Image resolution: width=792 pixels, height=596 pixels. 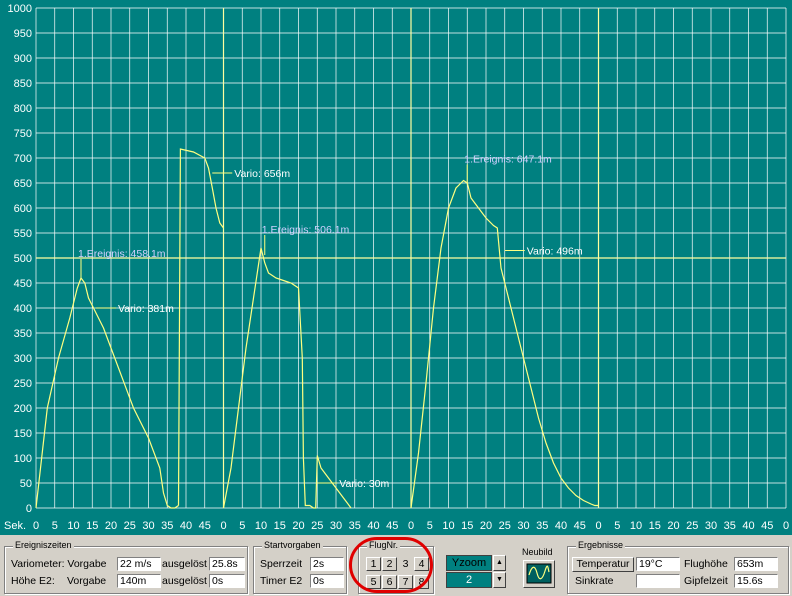 I want to click on sperrzeit-label: Sperrzeit, so click(x=281, y=564).